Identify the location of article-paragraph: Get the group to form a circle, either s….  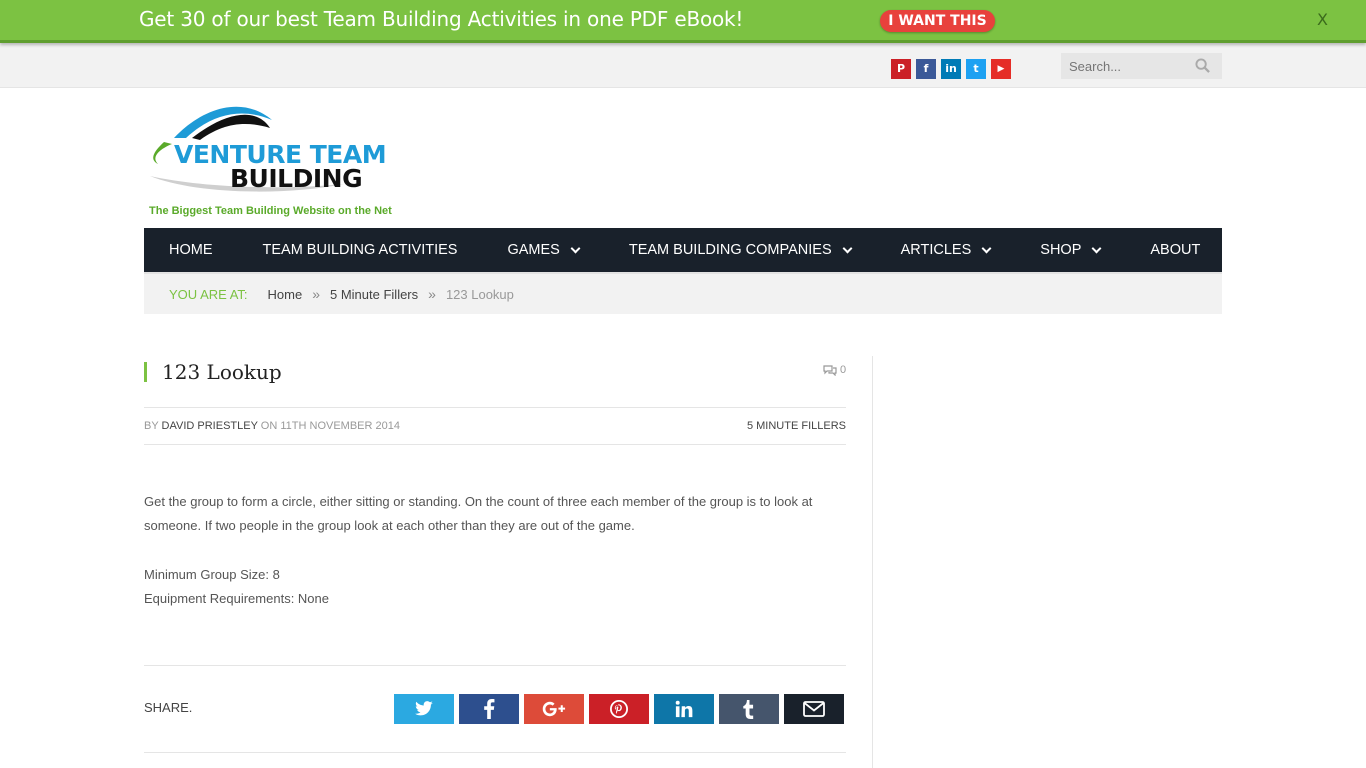
(478, 513).